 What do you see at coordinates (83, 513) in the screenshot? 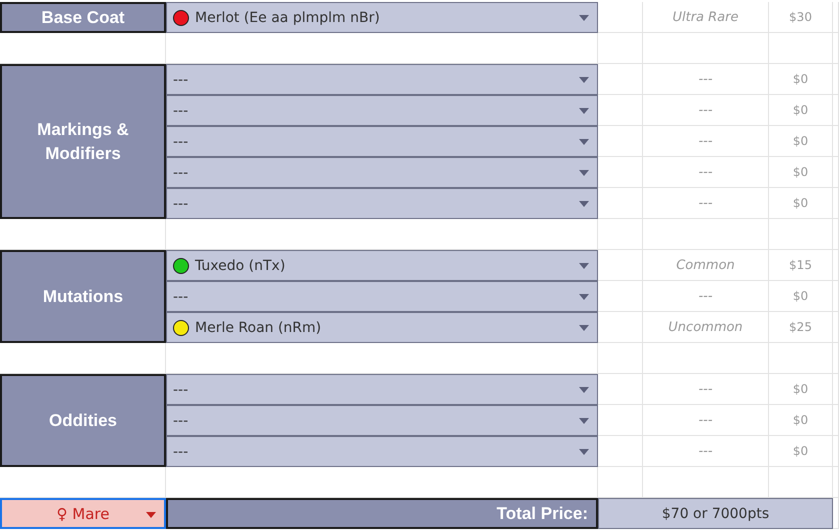
I see `sex-dropdown: ♀ Mare` at bounding box center [83, 513].